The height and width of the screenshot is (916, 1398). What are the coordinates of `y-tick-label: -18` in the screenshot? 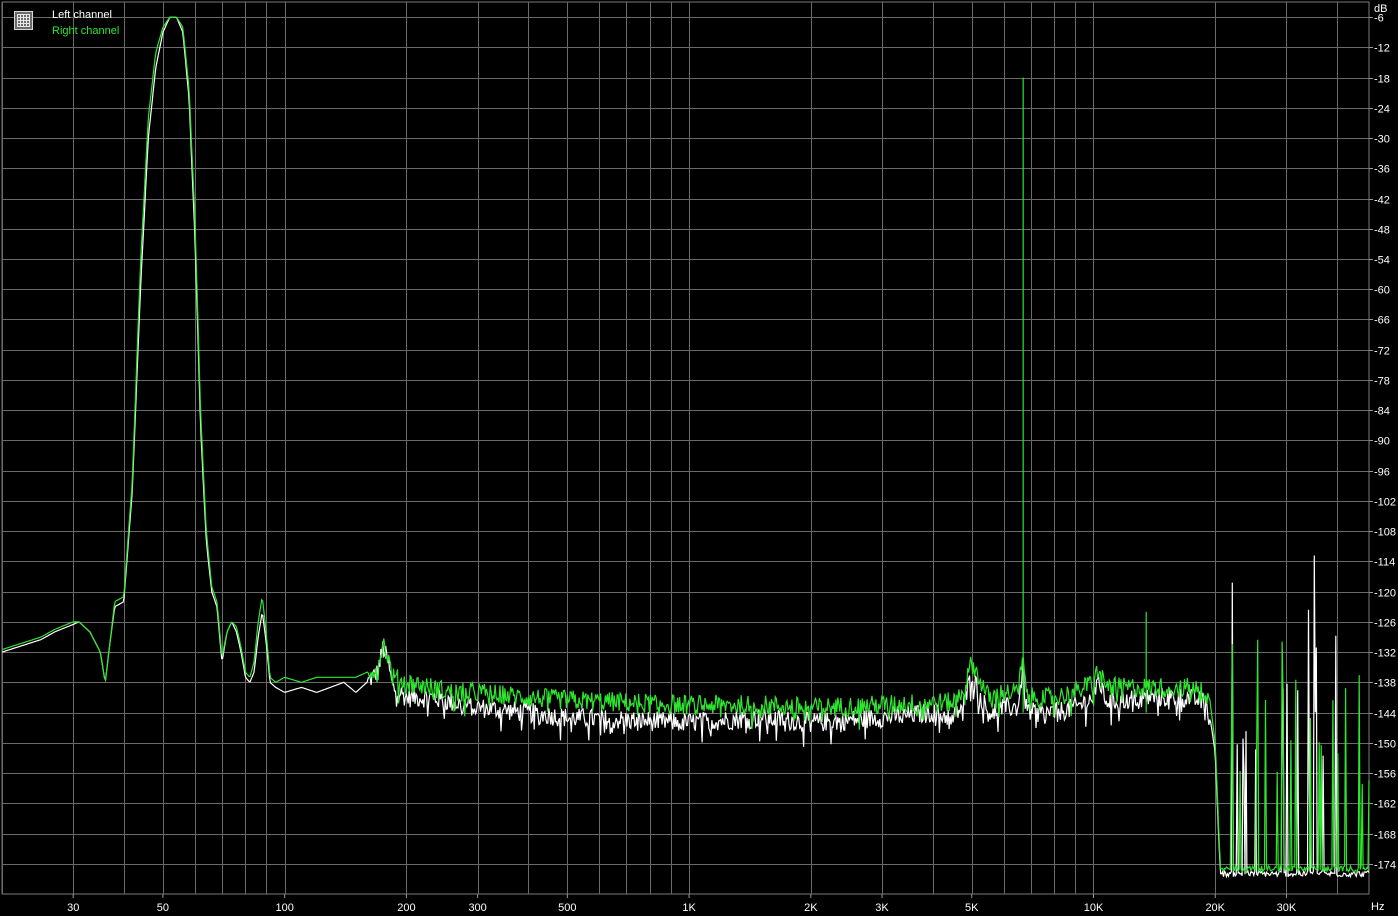 It's located at (1382, 80).